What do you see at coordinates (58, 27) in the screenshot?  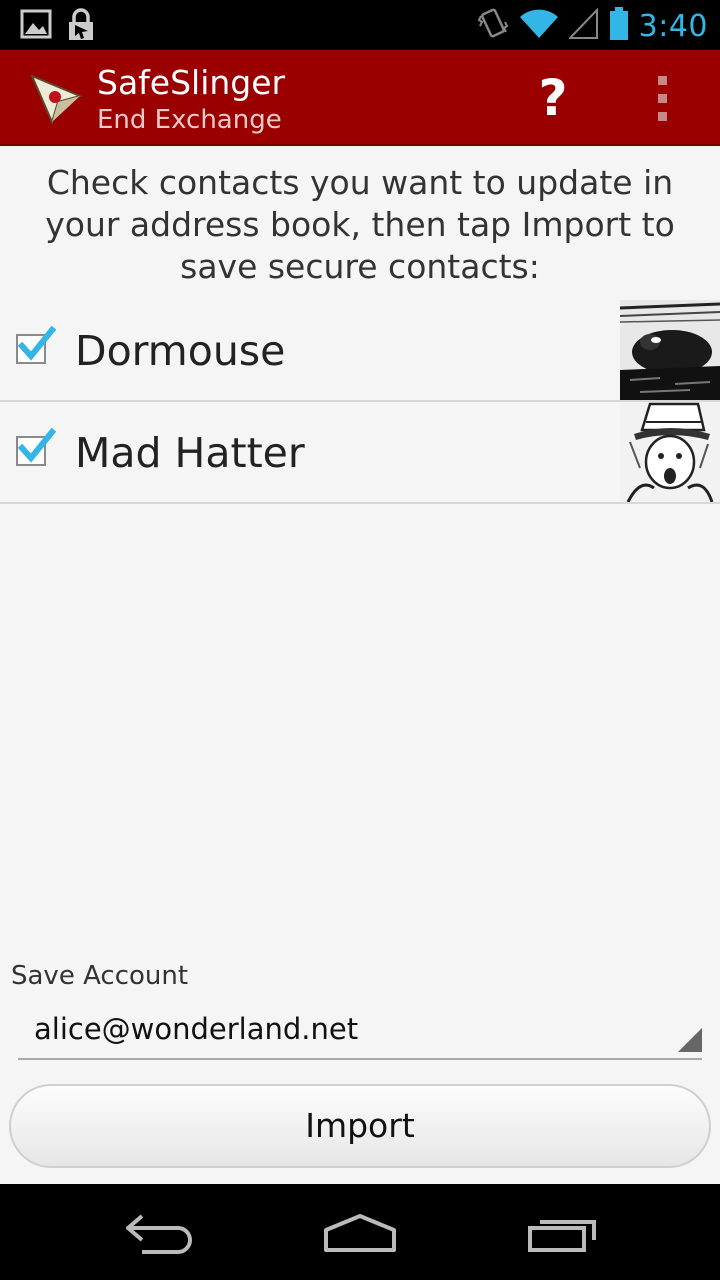 I see `notification-icons` at bounding box center [58, 27].